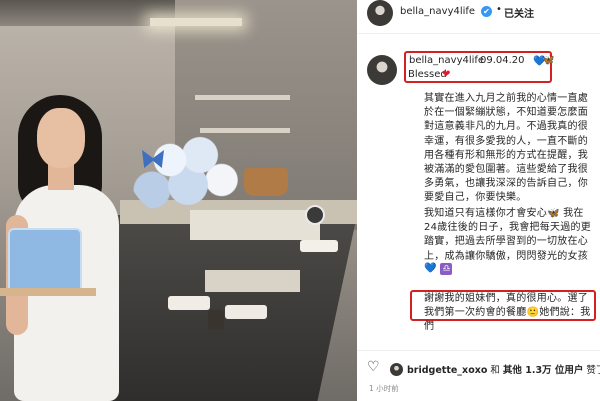 This screenshot has width=600, height=401. Describe the element at coordinates (216, 320) in the screenshot. I see `cup` at that location.